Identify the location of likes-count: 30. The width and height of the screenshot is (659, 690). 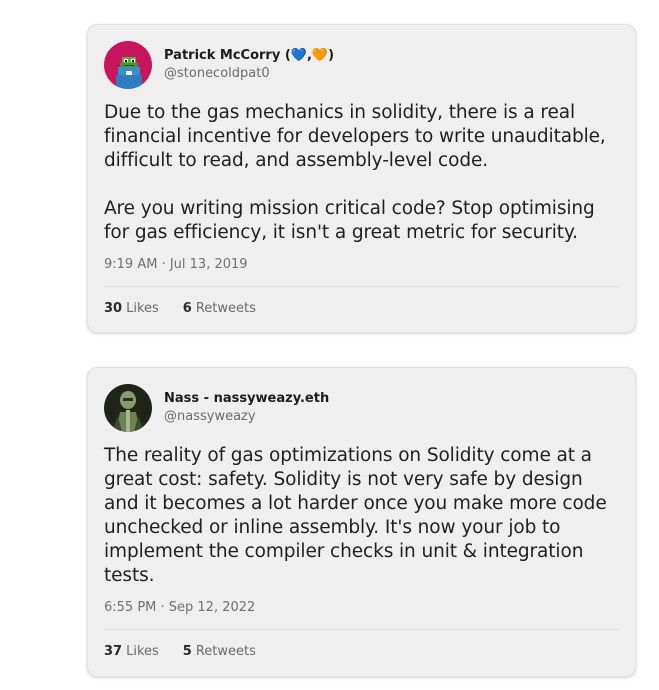
(113, 308).